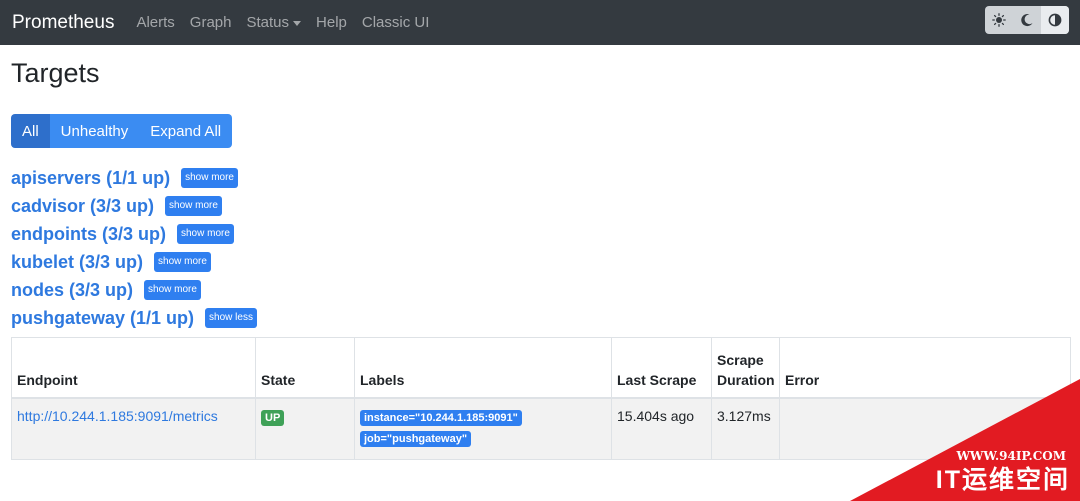 Image resolution: width=1080 pixels, height=501 pixels. I want to click on header-labels: Labels, so click(483, 368).